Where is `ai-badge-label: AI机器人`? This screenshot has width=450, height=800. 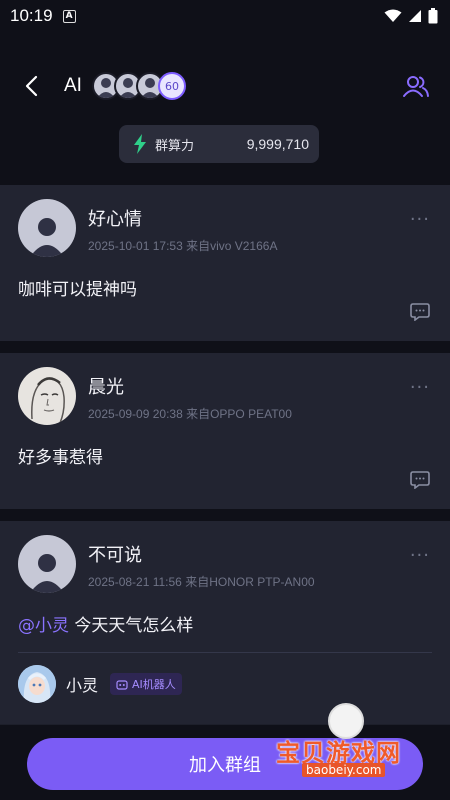
ai-badge-label: AI机器人 is located at coordinates (154, 684).